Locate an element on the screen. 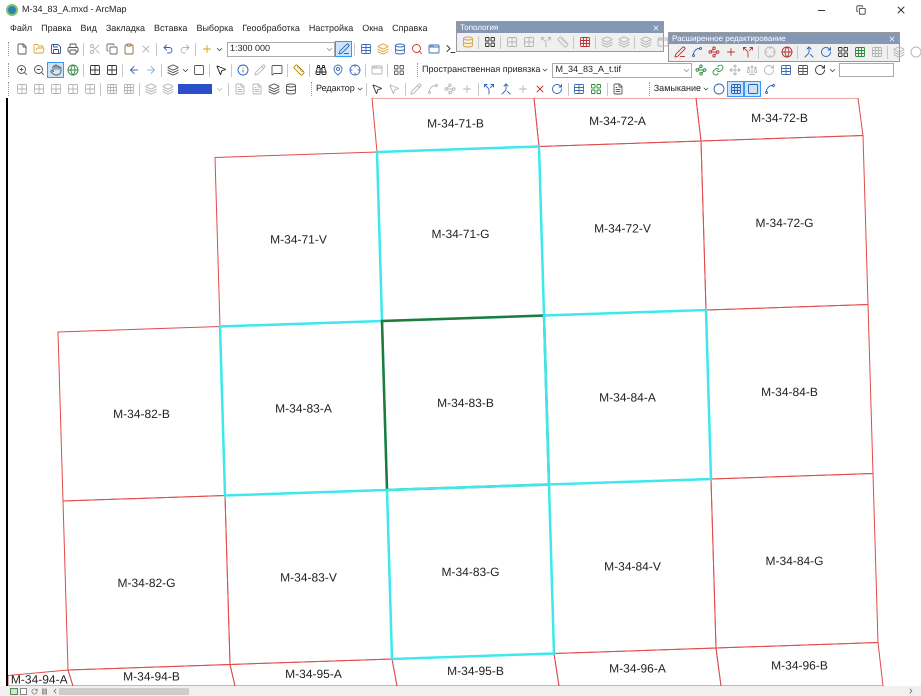  pan-icon is located at coordinates (55, 70).